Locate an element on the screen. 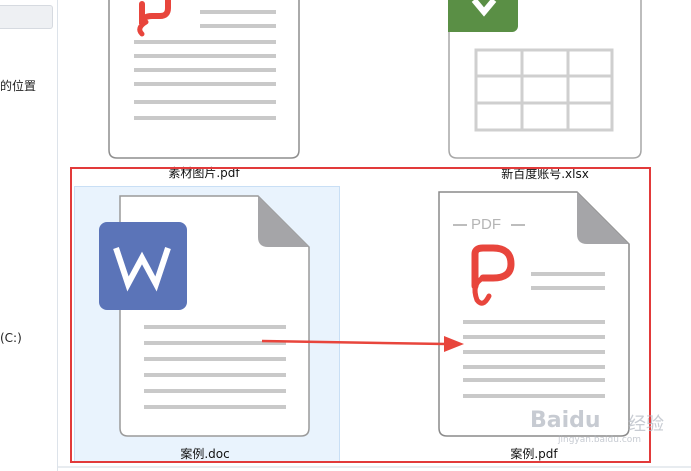  baidu-watermark: Baidu 经验 jingyan.baidu.com is located at coordinates (609, 426).